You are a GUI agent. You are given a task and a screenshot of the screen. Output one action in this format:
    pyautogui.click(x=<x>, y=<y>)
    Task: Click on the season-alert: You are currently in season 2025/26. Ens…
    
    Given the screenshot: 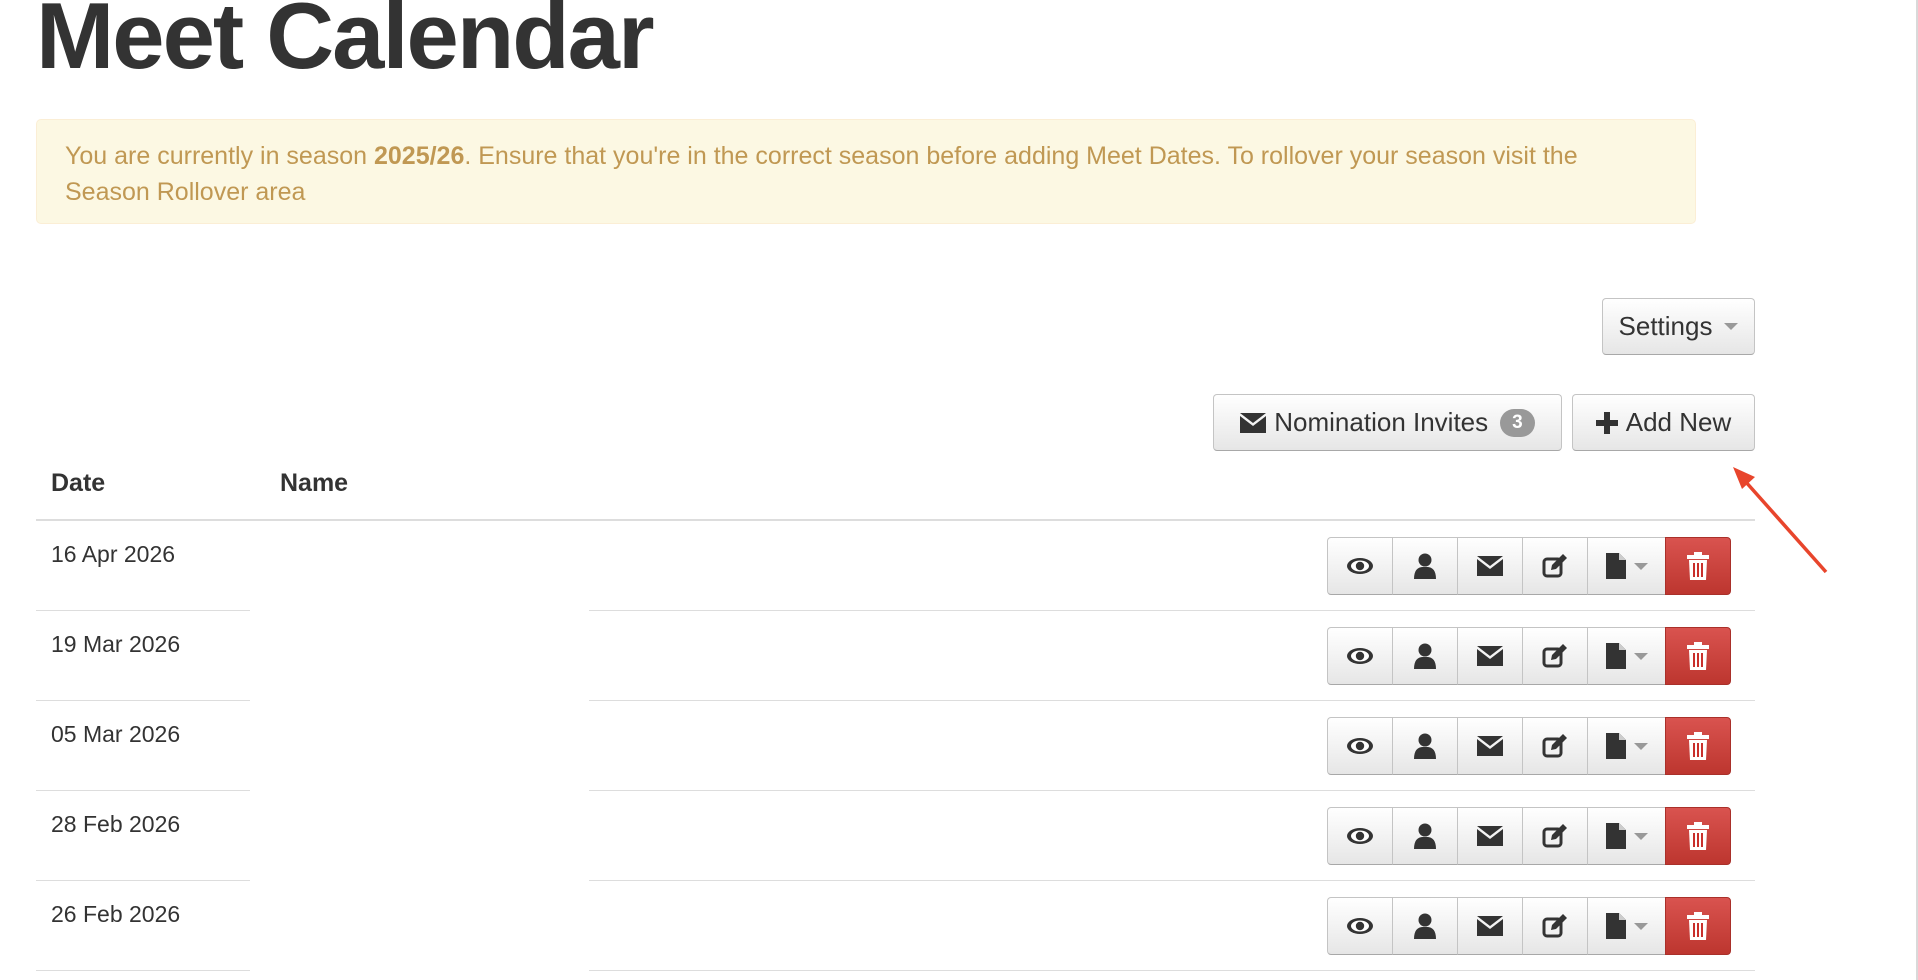 What is the action you would take?
    pyautogui.click(x=866, y=171)
    